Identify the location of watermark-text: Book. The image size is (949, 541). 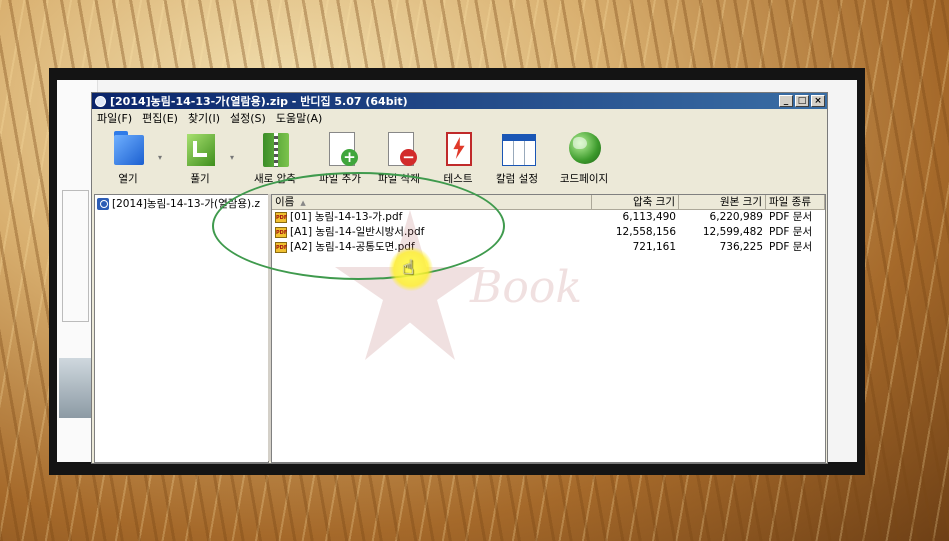
(526, 287).